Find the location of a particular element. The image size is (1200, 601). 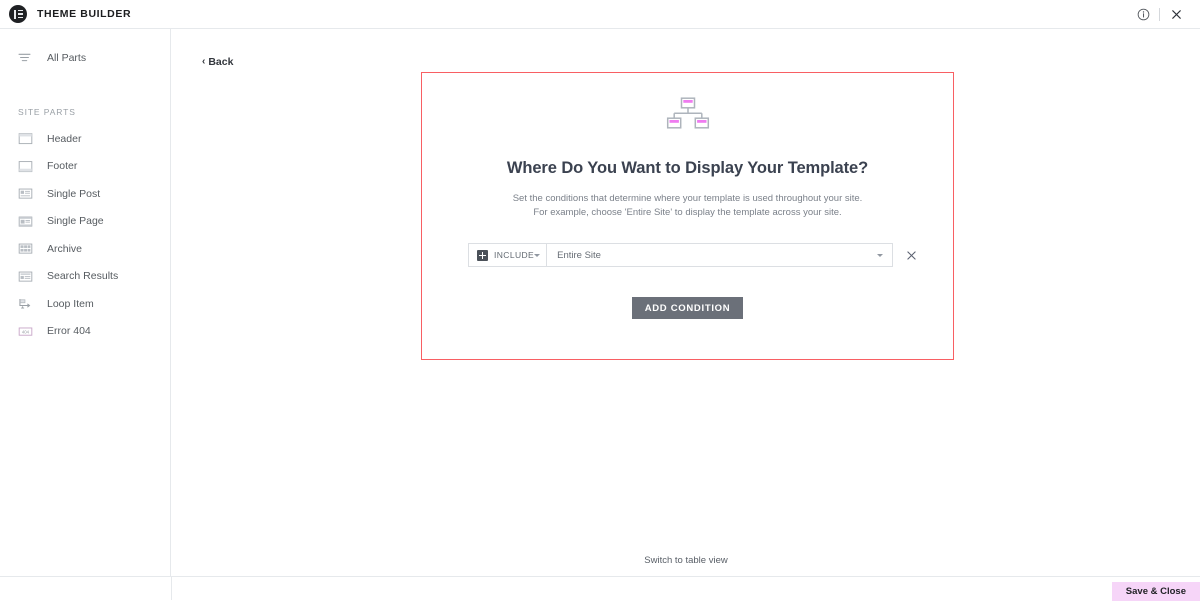

svg-text: 404 is located at coordinates (26, 331).